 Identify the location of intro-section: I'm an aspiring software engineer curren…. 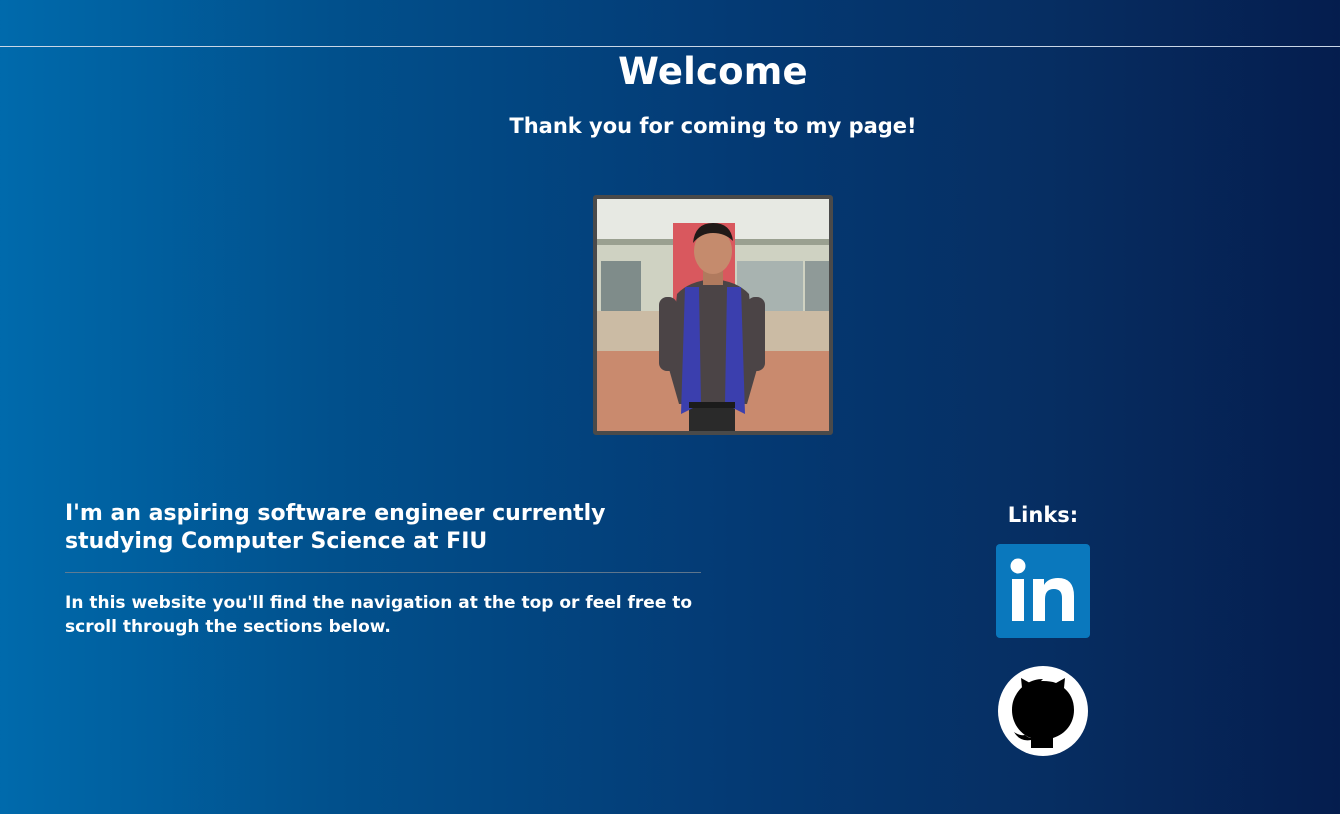
(383, 569).